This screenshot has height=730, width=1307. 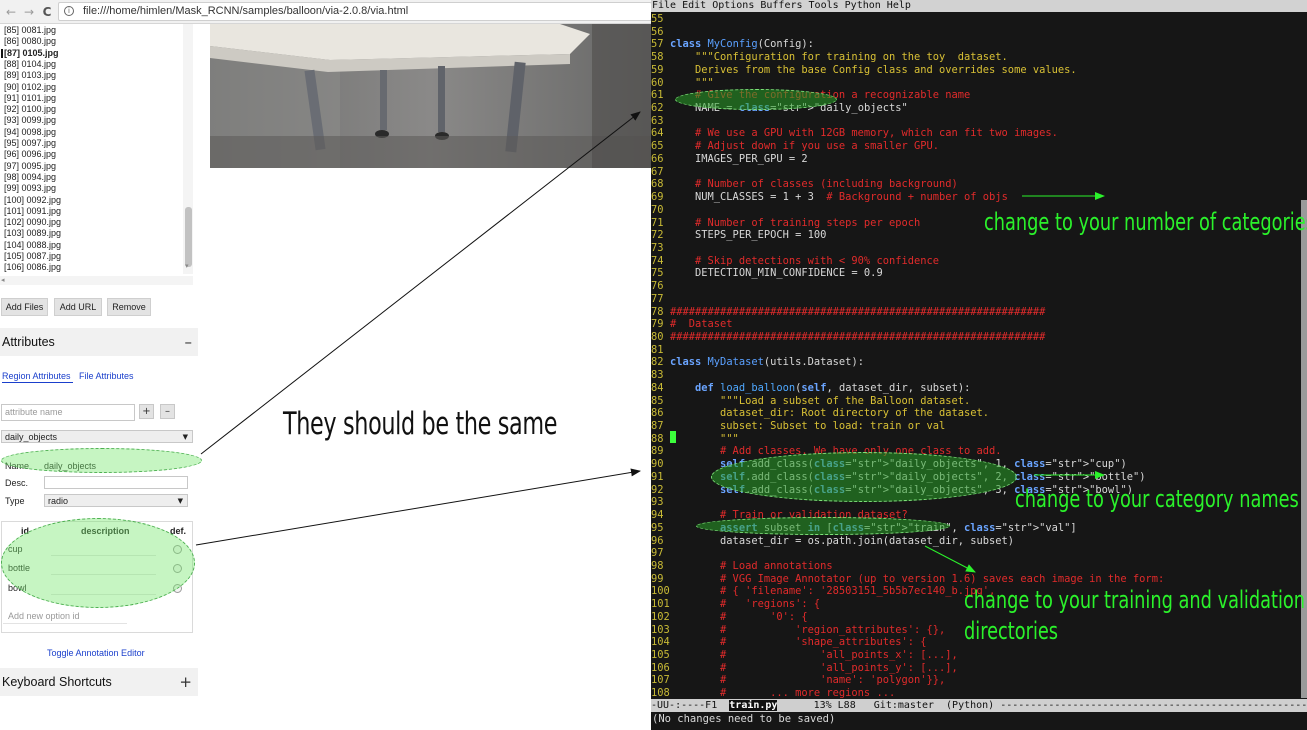 I want to click on code-line: 77, so click(x=660, y=299).